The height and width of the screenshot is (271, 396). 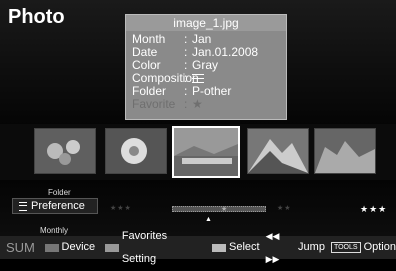 I want to click on sort-option-folder: Folder, so click(x=59, y=192).